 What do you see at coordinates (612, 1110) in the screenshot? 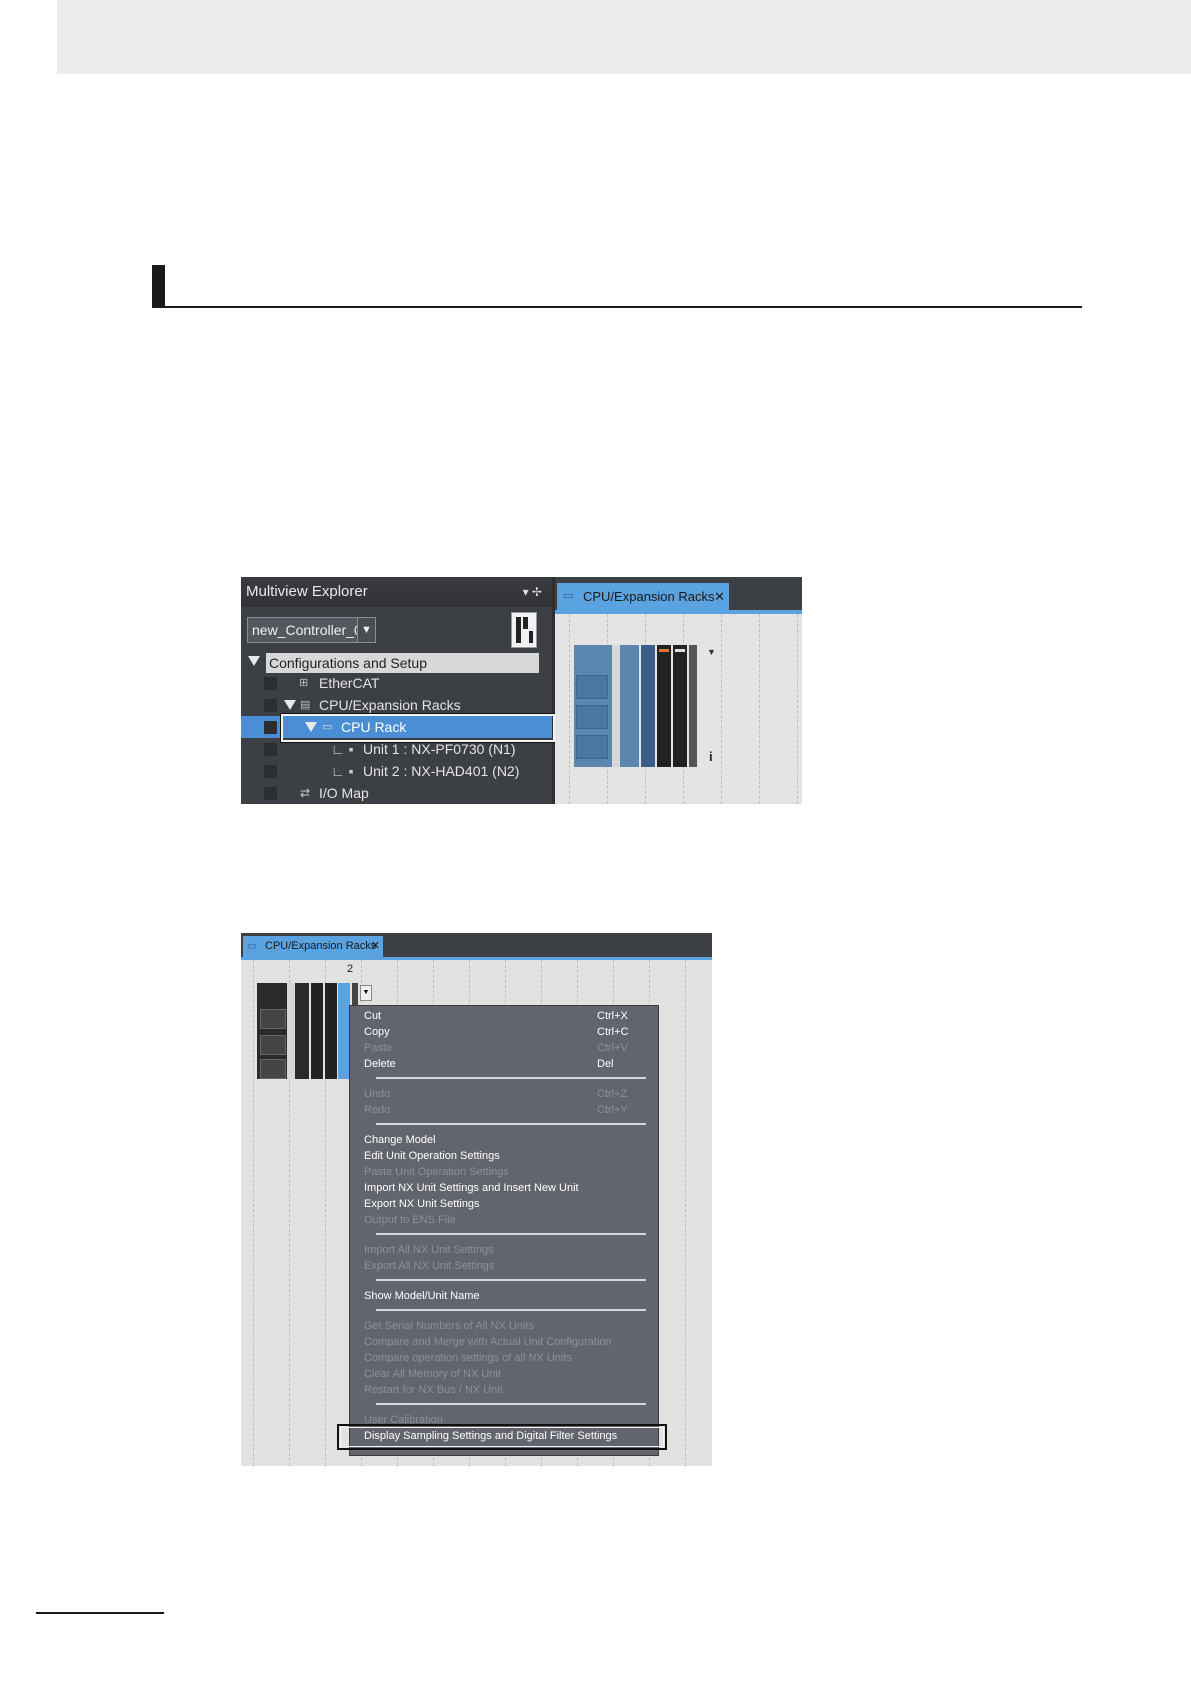
I see `menu-item-shortcut: Ctrl+Y` at bounding box center [612, 1110].